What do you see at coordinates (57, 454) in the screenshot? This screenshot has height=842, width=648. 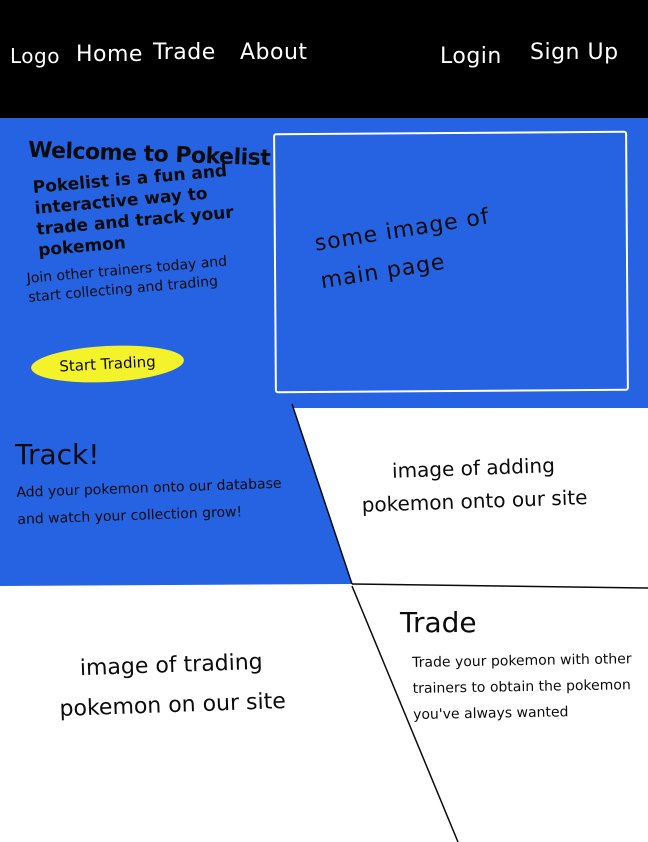 I see `track-title: Track!` at bounding box center [57, 454].